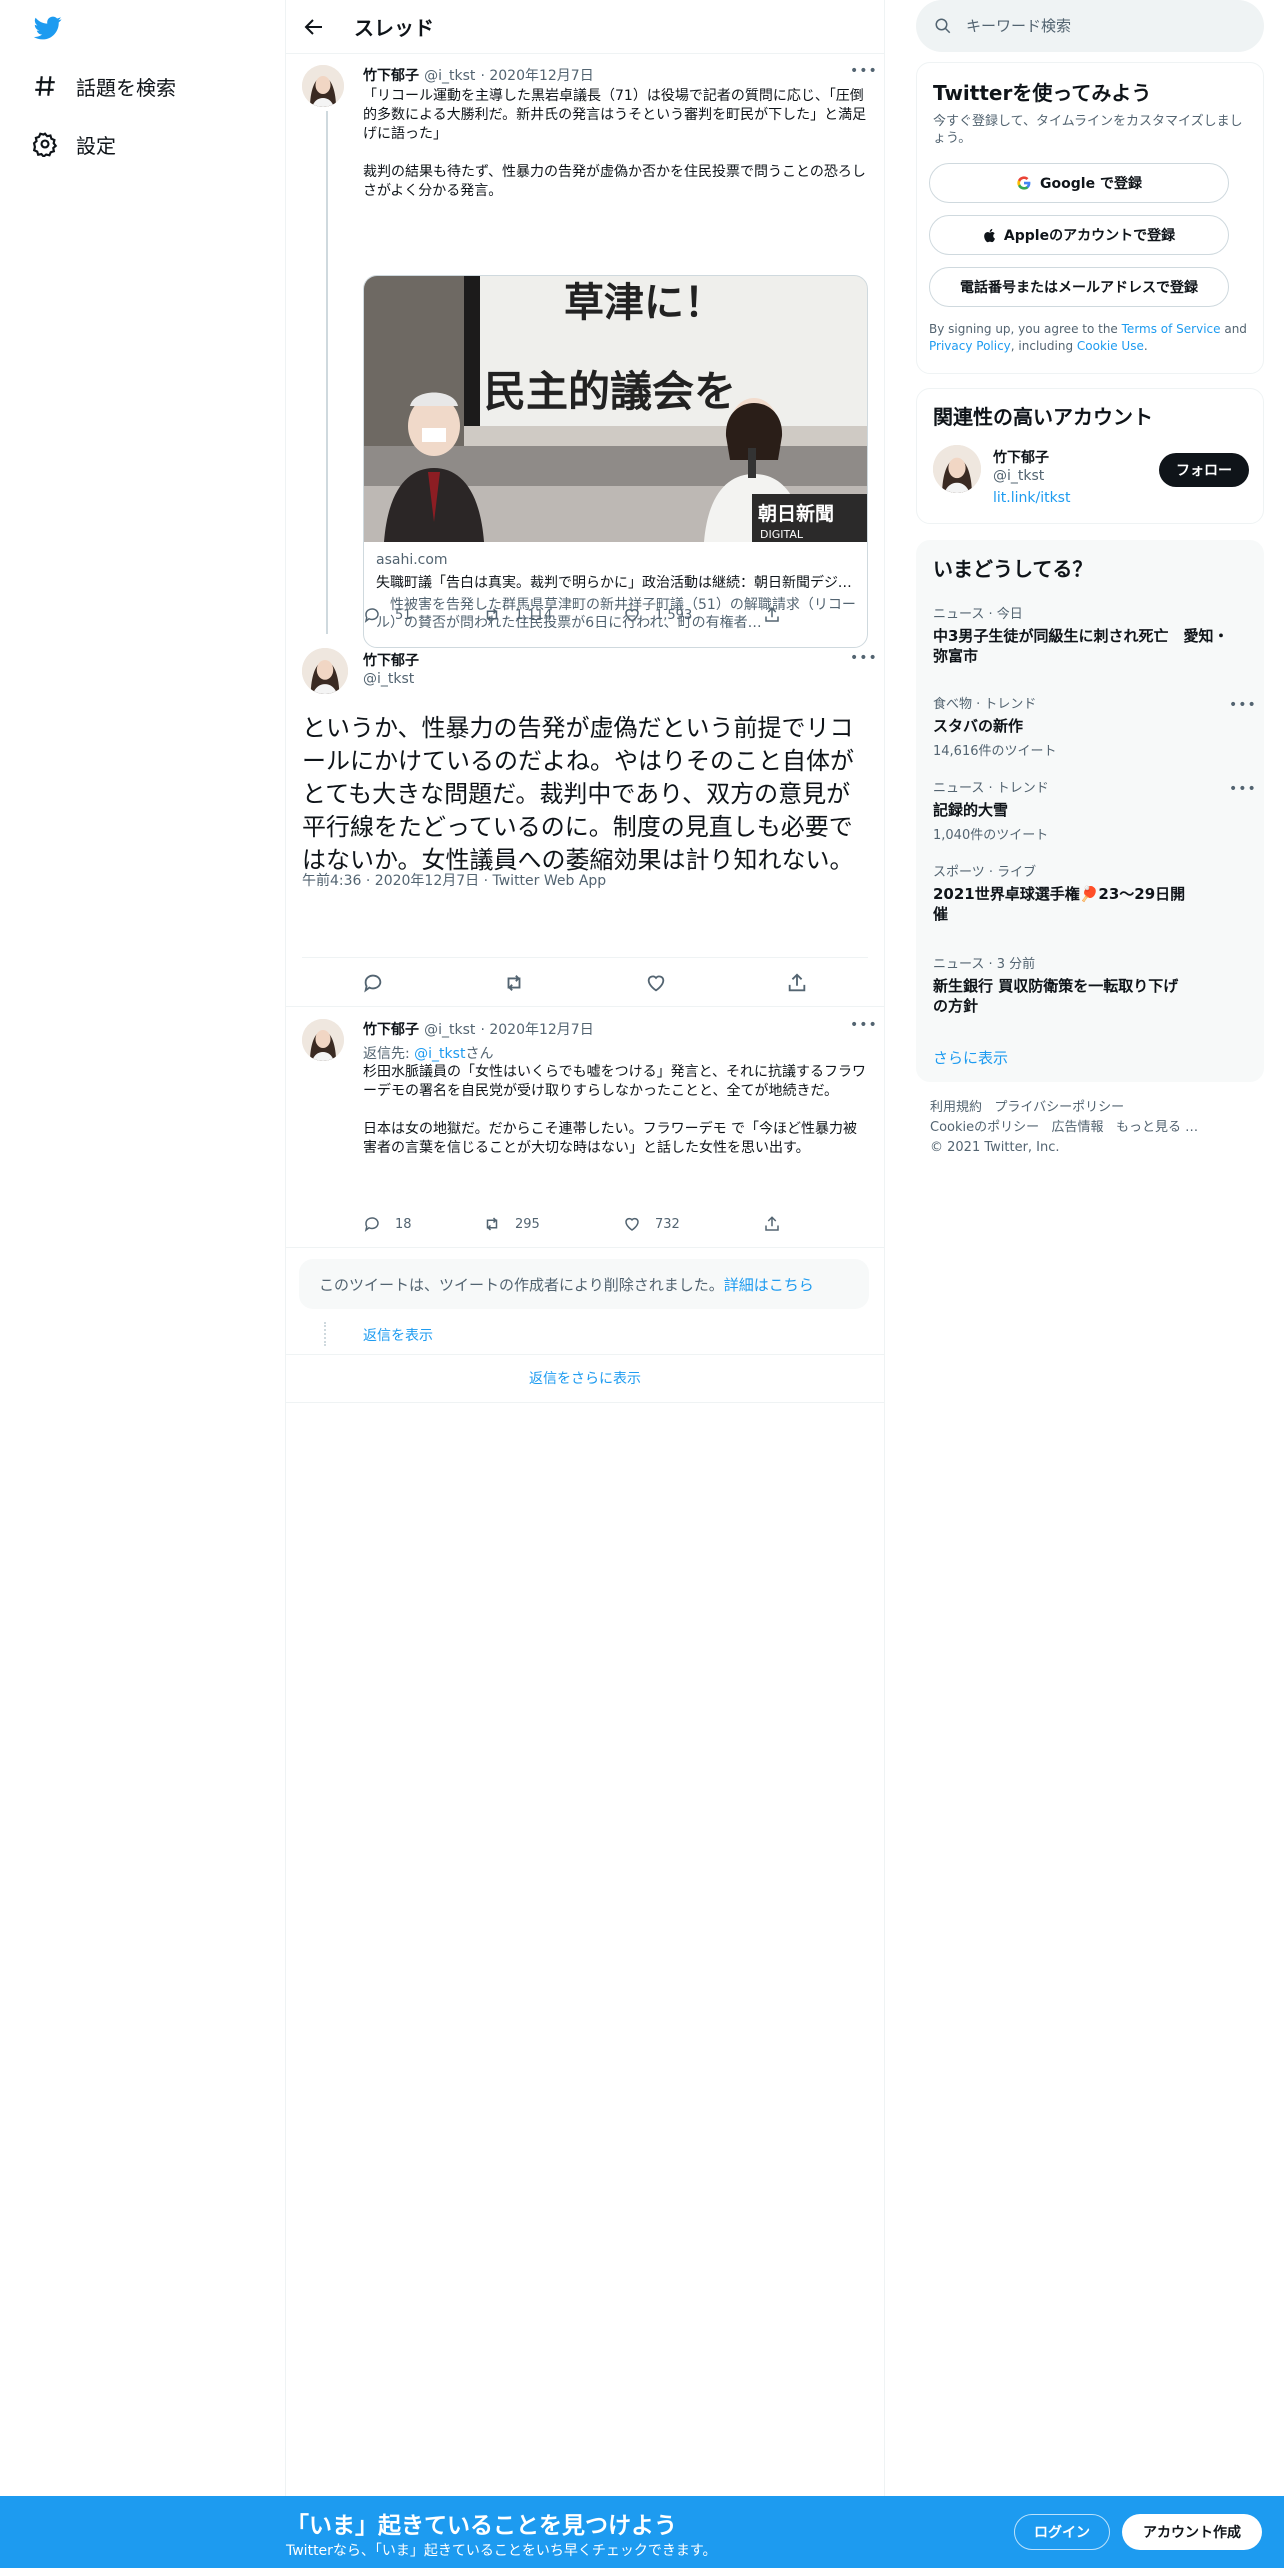 This screenshot has height=2568, width=1284. I want to click on privacy-link: Privacy Policy, so click(970, 346).